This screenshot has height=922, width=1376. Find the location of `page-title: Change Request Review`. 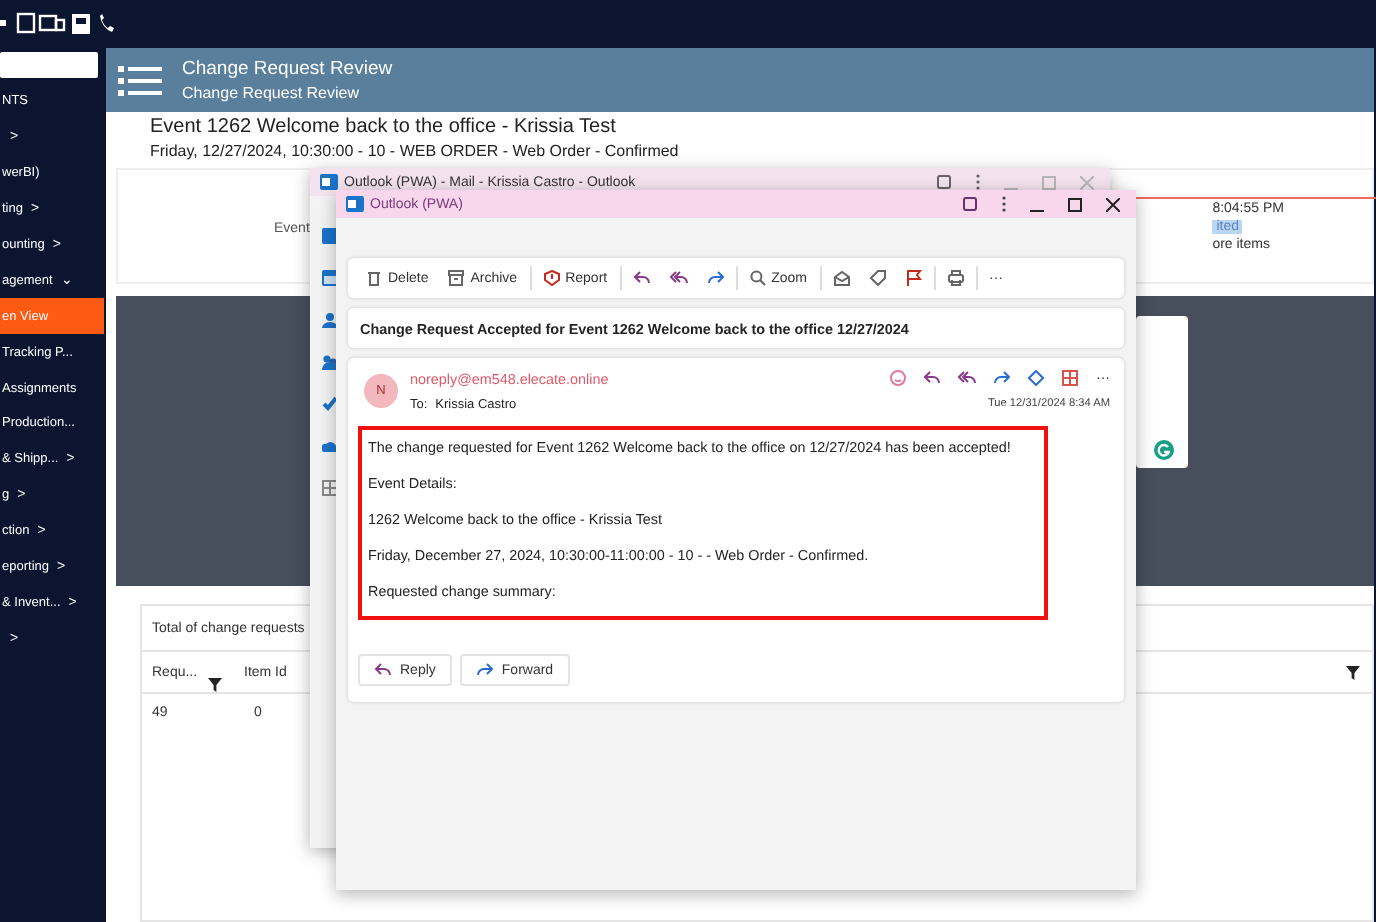

page-title: Change Request Review is located at coordinates (287, 69).